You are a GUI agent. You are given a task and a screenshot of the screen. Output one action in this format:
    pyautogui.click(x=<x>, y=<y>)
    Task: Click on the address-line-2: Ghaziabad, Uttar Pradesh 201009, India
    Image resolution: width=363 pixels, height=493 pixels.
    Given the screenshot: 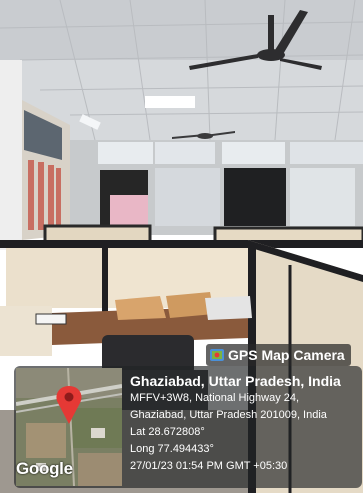 What is the action you would take?
    pyautogui.click(x=228, y=415)
    